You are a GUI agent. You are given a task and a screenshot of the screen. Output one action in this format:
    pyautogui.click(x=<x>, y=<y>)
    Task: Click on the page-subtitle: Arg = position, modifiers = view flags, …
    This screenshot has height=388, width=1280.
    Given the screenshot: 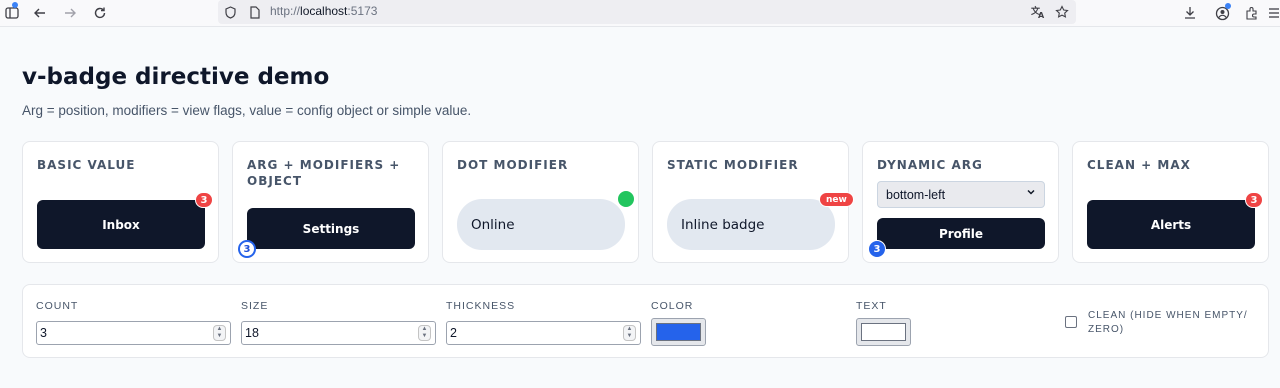 What is the action you would take?
    pyautogui.click(x=247, y=110)
    